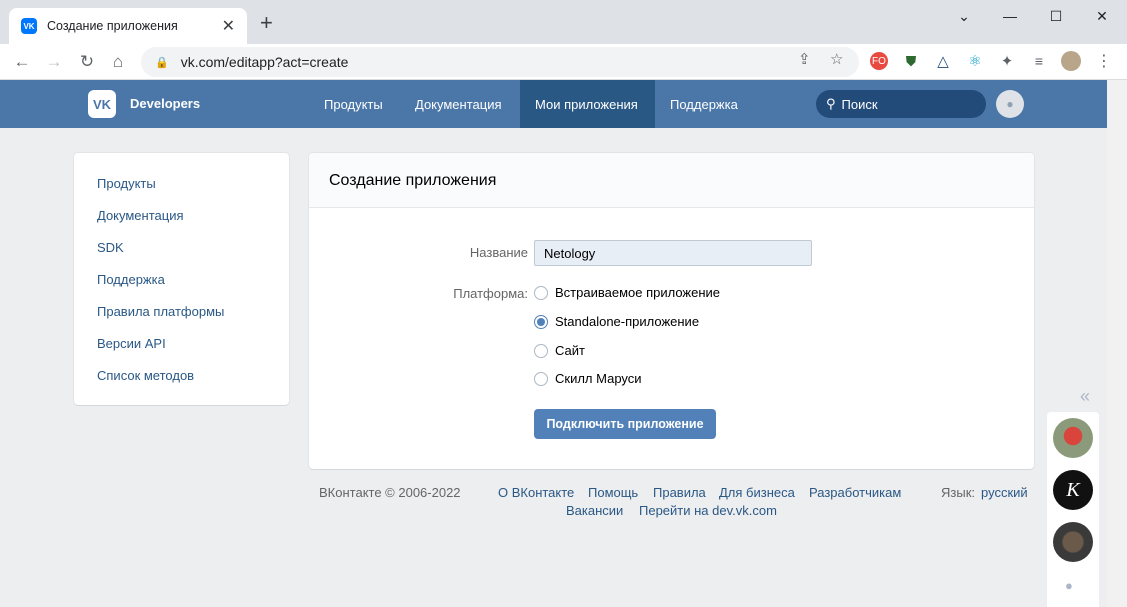 The width and height of the screenshot is (1127, 607). I want to click on chat-bubble-icon: ●, so click(1069, 585).